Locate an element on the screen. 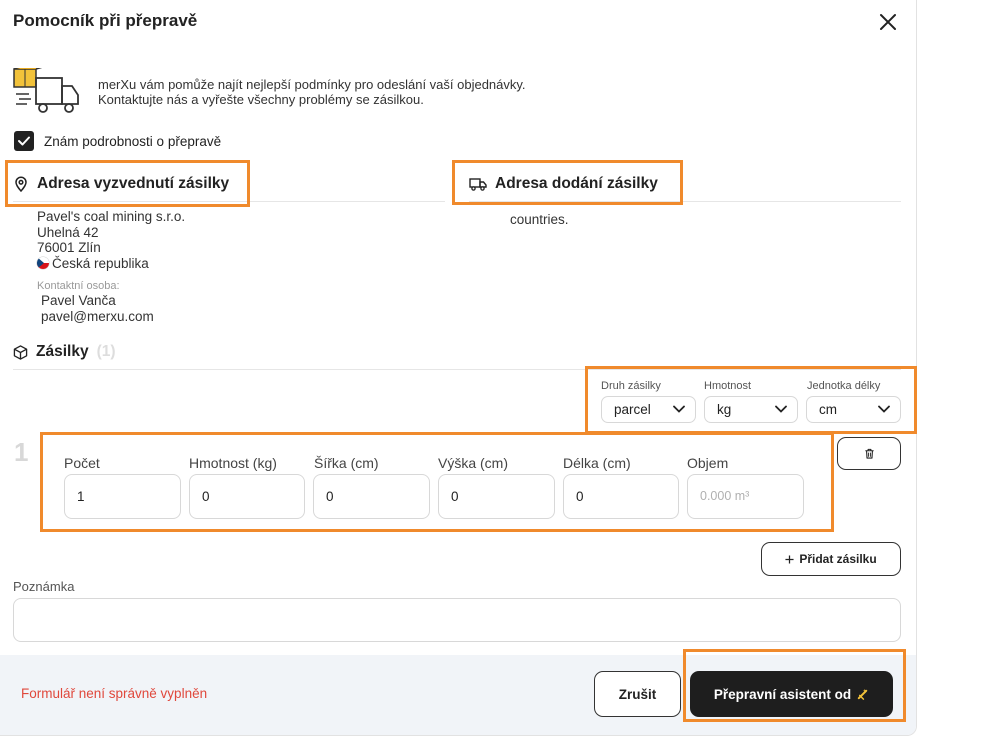 This screenshot has height=750, width=1000. delivery-heading: Adresa dodání zásilky is located at coordinates (563, 184).